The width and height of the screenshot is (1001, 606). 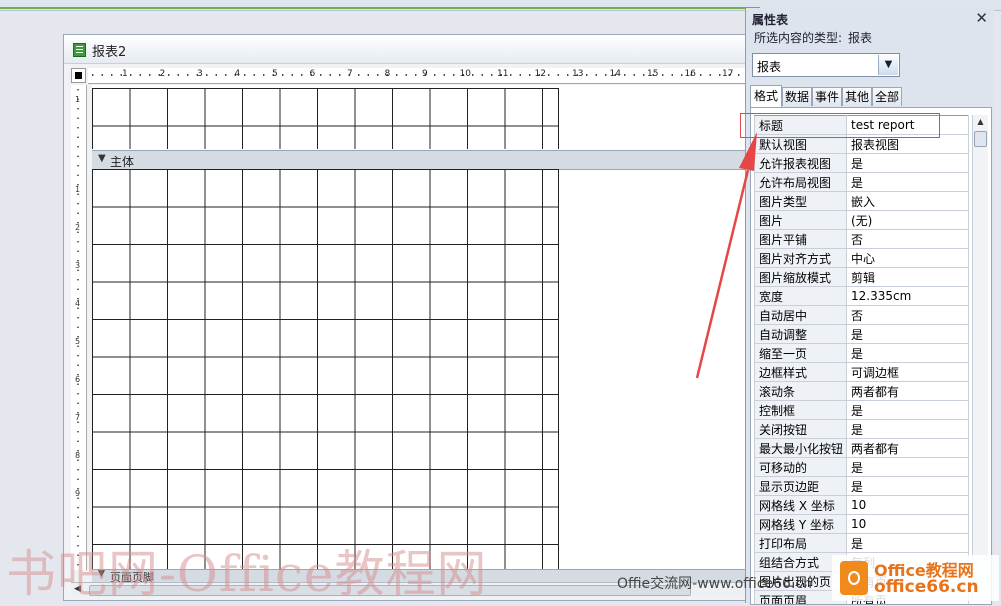 What do you see at coordinates (800, 543) in the screenshot?
I see `property-name: 打印布局` at bounding box center [800, 543].